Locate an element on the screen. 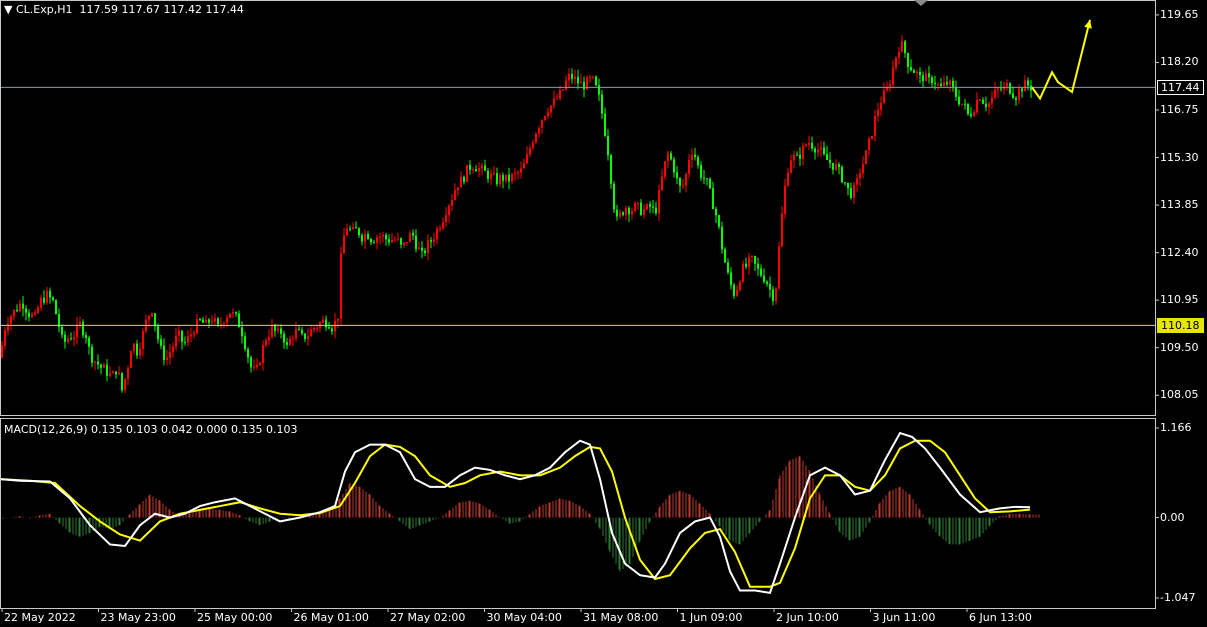  price-tick-label: 115.30 is located at coordinates (1179, 157).